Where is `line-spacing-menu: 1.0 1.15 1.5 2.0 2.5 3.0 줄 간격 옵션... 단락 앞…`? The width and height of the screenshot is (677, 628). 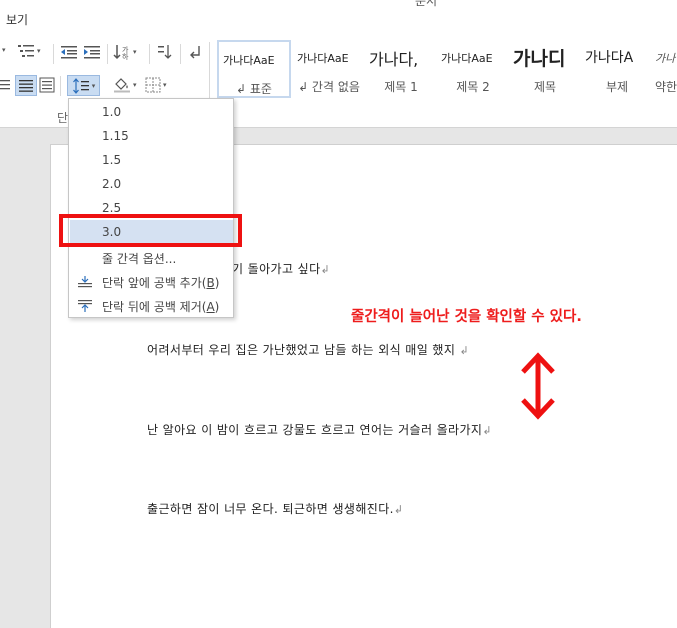
line-spacing-menu: 1.0 1.15 1.5 2.0 2.5 3.0 줄 간격 옵션... 단락 앞… is located at coordinates (151, 208).